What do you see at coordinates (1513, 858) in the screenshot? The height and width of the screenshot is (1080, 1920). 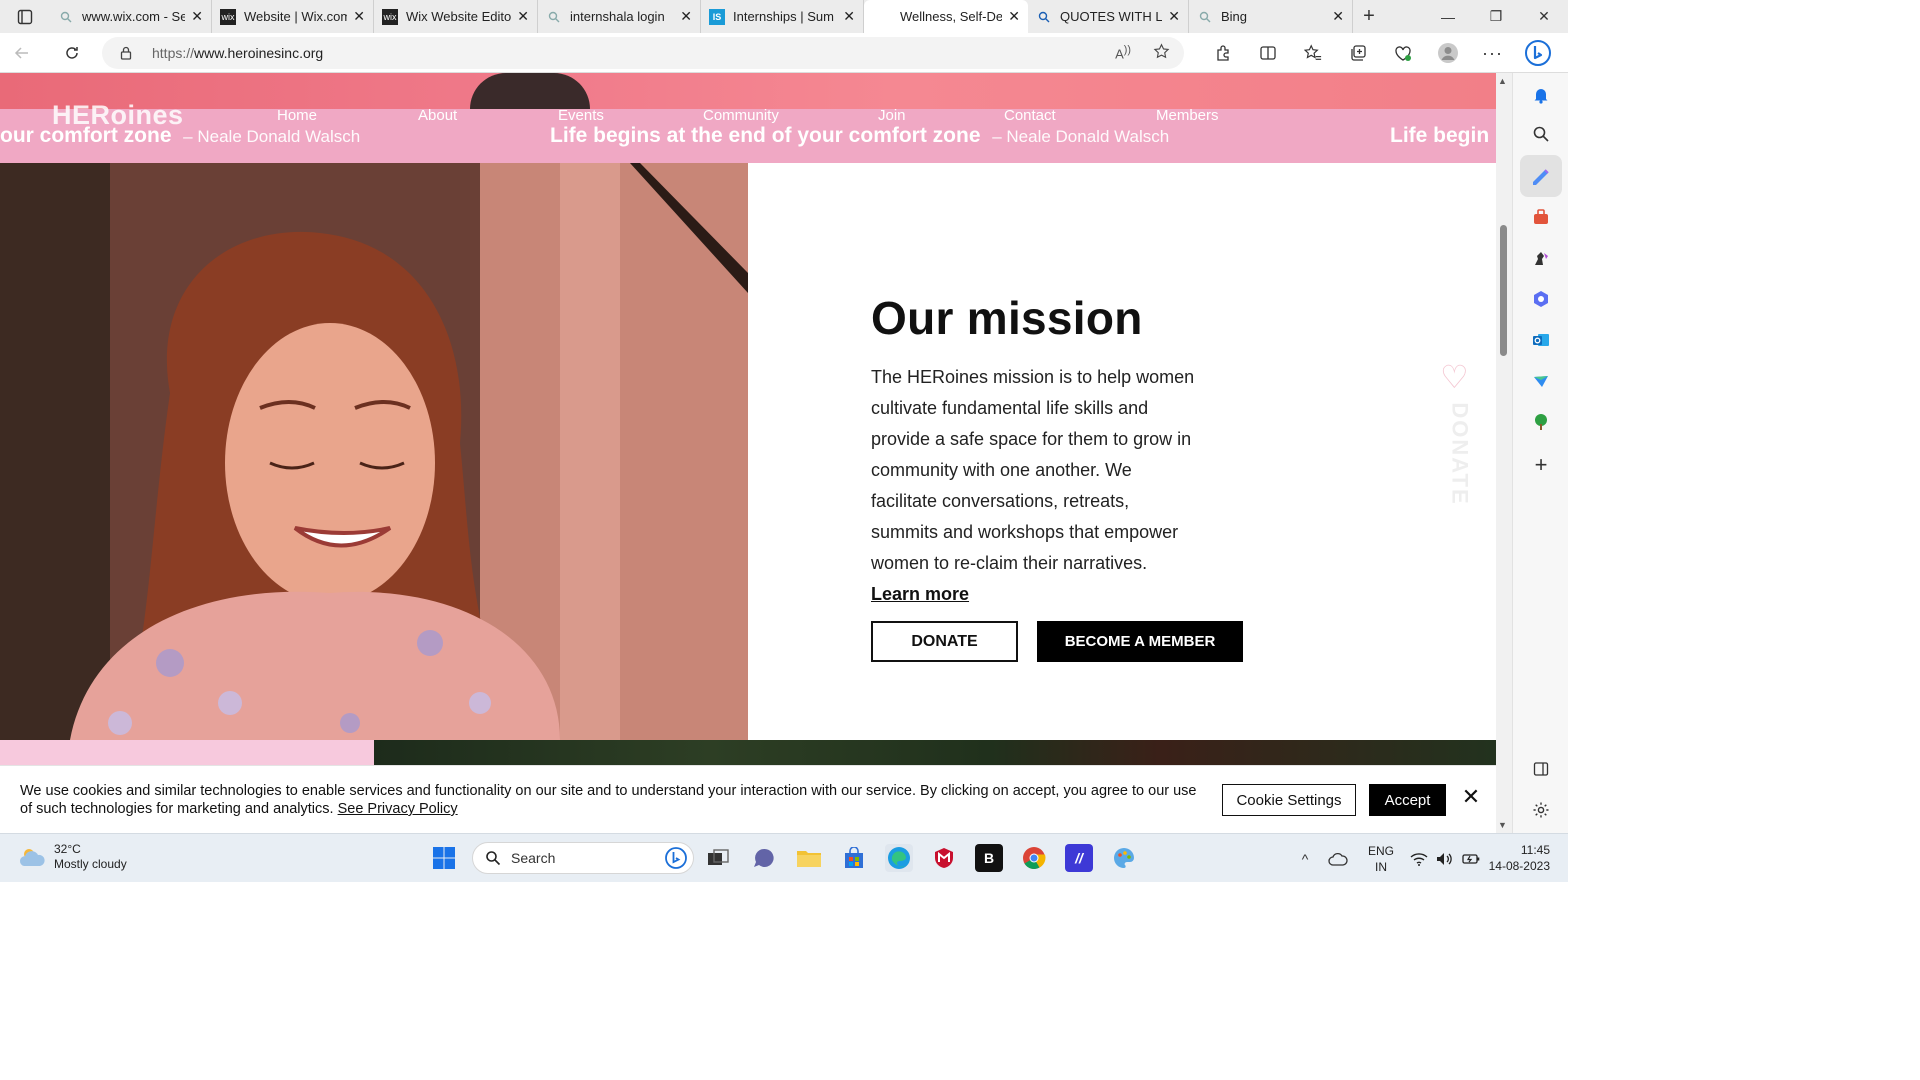 I see `system-clock: 11:45 14-08-2023` at bounding box center [1513, 858].